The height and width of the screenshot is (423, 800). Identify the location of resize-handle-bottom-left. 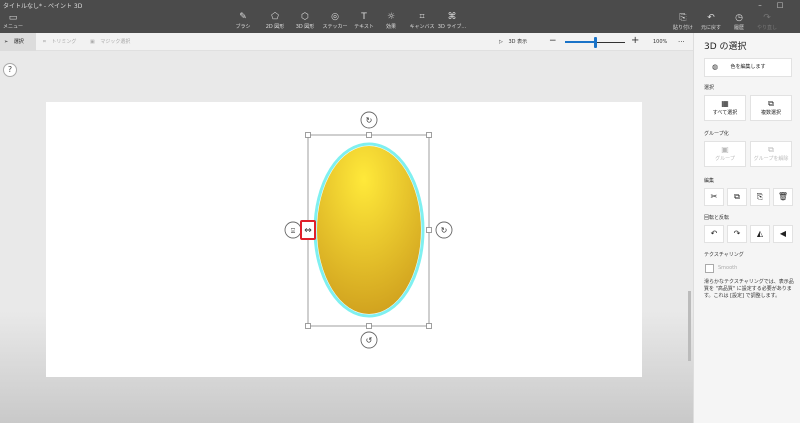
(308, 326).